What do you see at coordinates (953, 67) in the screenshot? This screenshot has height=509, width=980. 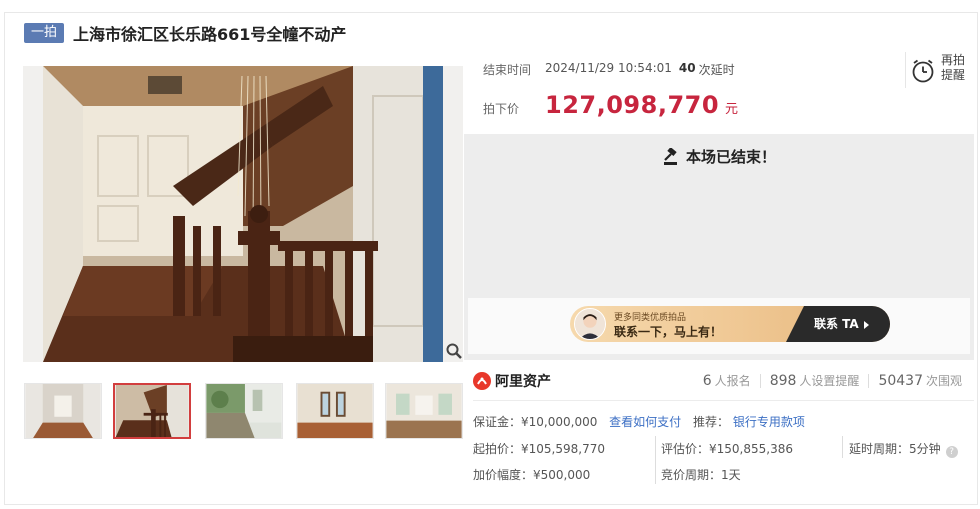 I see `remind-label: 再拍提醒` at bounding box center [953, 67].